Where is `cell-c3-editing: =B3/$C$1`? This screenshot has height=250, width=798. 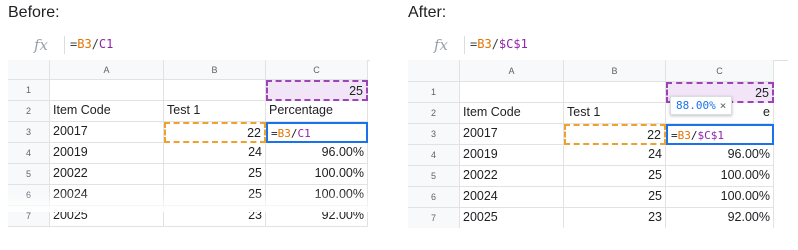
cell-c3-editing: =B3/$C$1 is located at coordinates (720, 134).